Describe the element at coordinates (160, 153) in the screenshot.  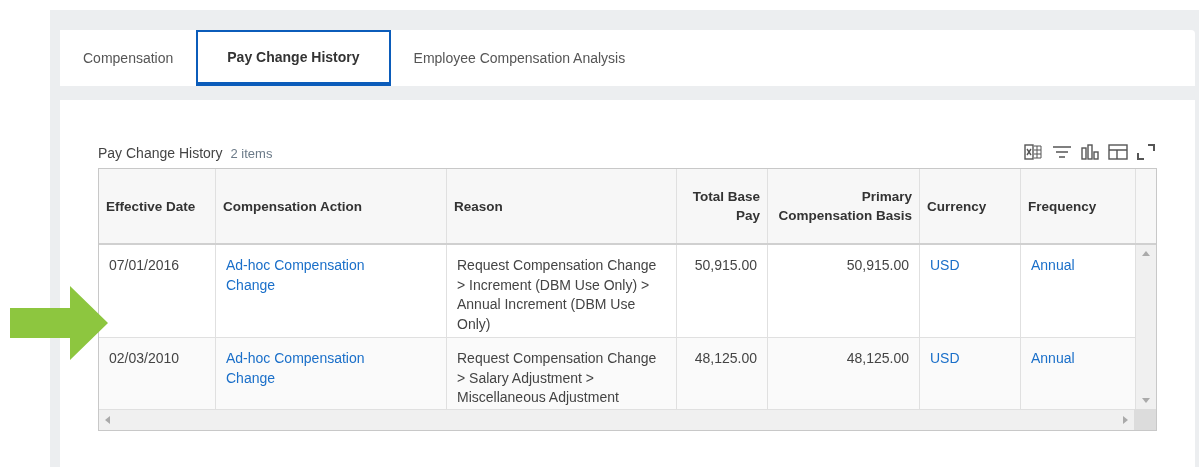
I see `grid-title: Pay Change History` at that location.